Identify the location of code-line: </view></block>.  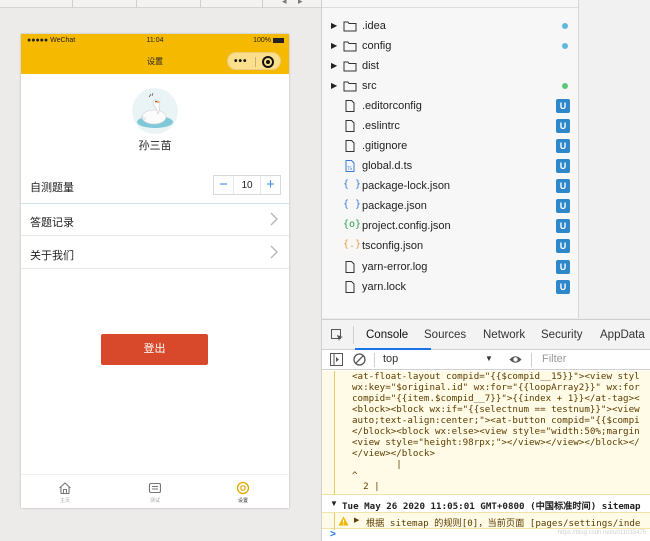
(393, 453).